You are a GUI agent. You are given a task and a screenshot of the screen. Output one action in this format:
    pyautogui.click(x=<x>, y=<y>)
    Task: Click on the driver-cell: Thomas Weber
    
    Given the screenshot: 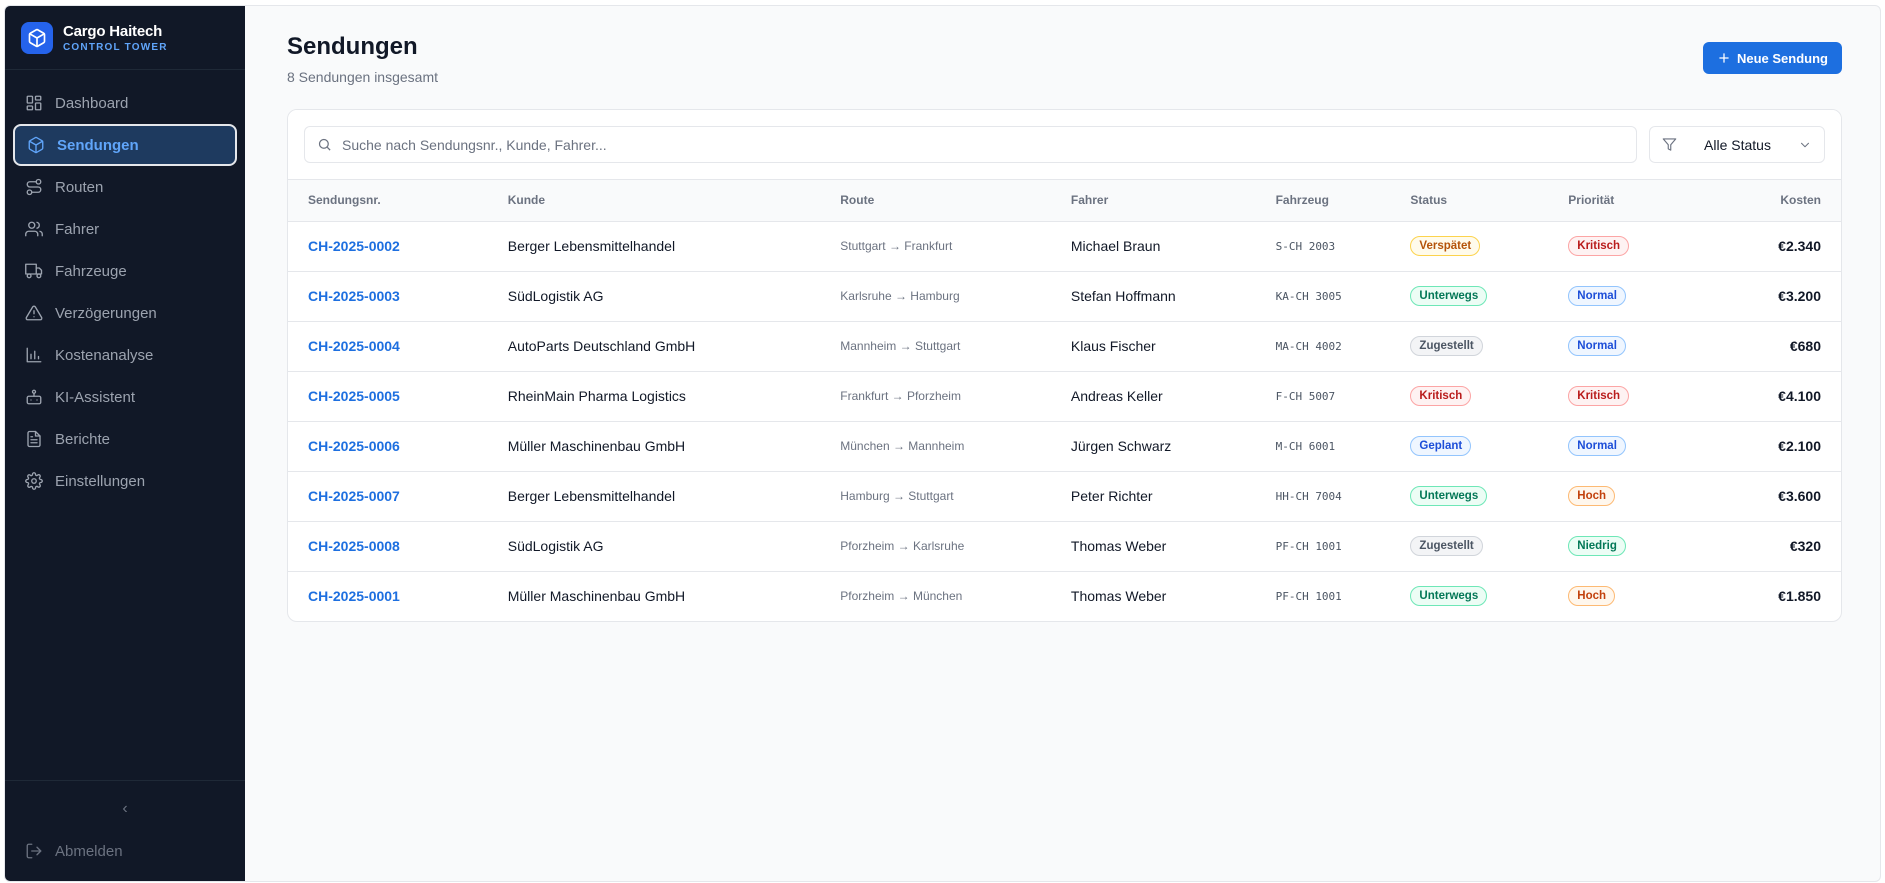 What is the action you would take?
    pyautogui.click(x=1118, y=596)
    